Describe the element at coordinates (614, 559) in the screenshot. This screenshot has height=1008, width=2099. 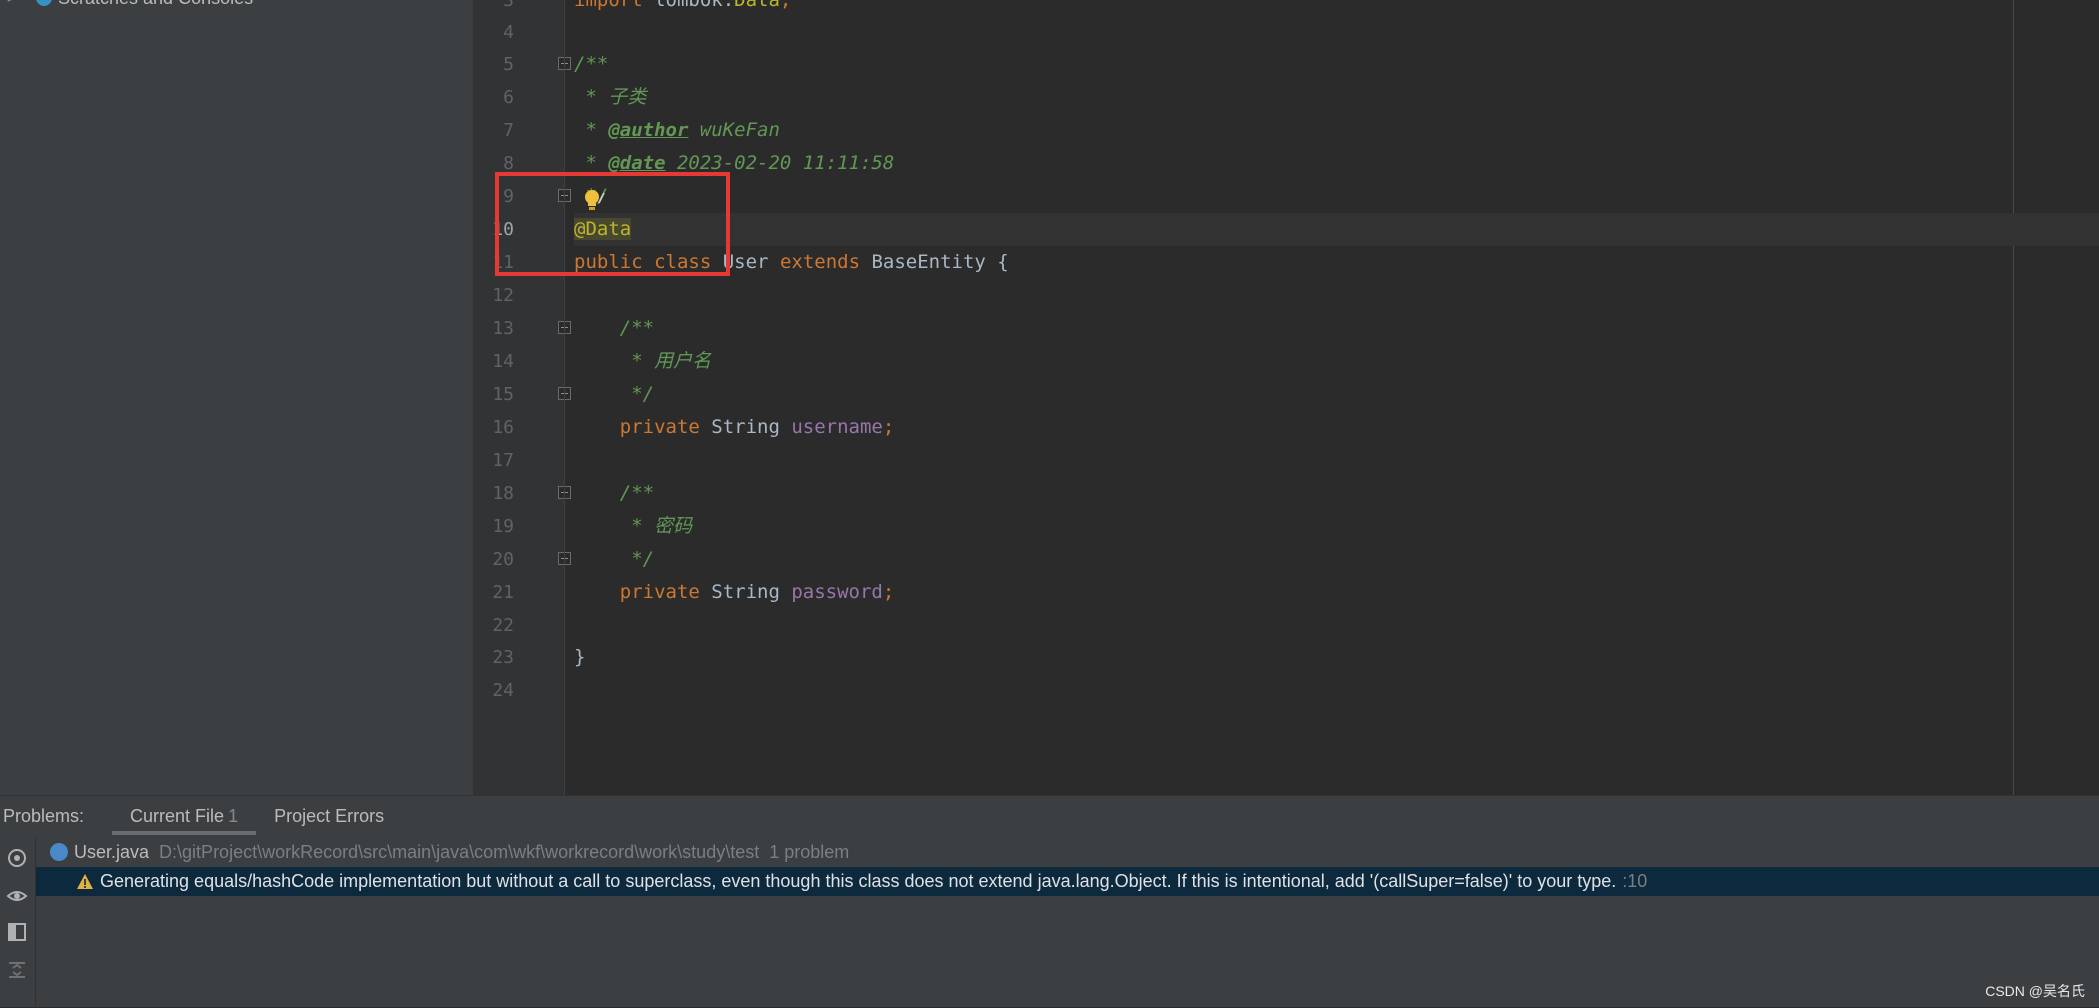
I see `code-line-20: */` at that location.